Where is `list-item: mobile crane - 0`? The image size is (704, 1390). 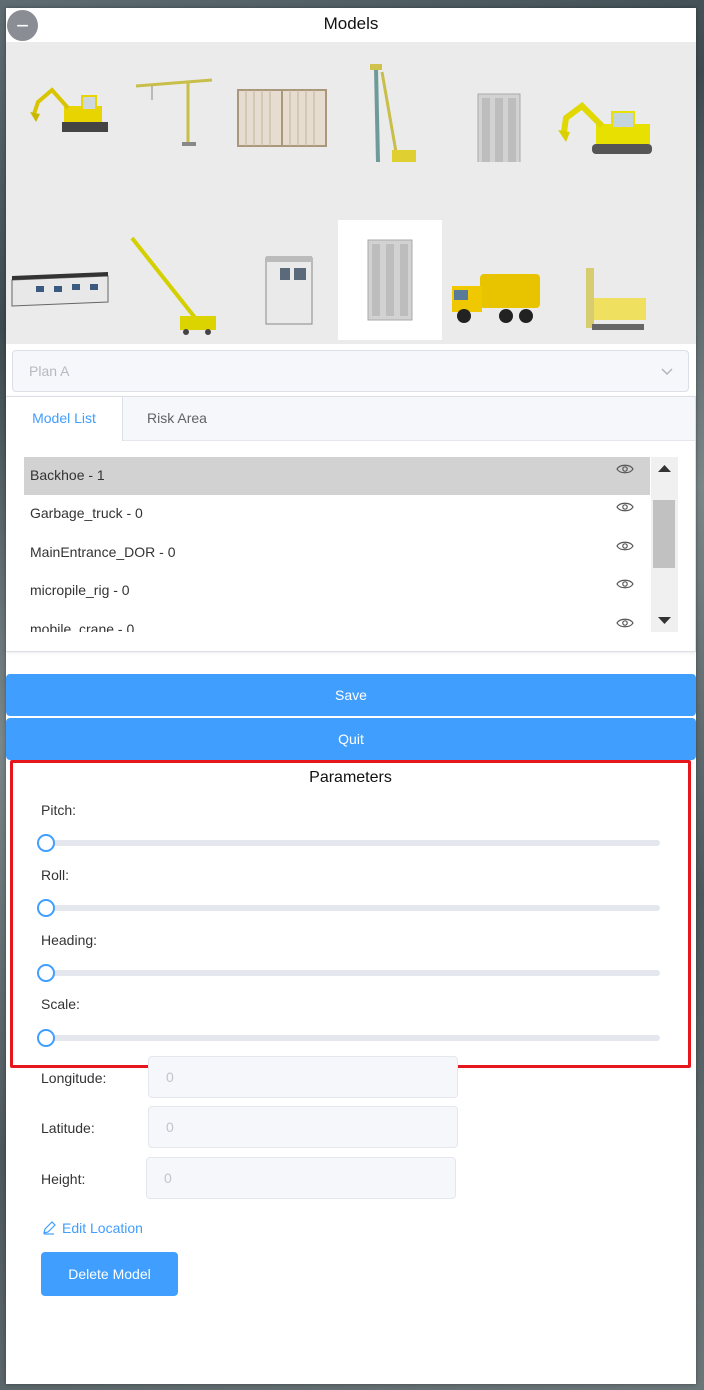
list-item: mobile crane - 0 is located at coordinates (337, 621).